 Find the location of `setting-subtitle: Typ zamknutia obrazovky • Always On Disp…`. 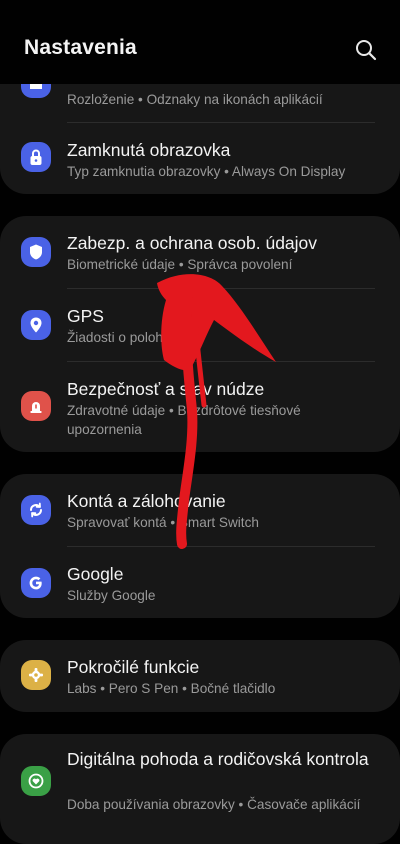

setting-subtitle: Typ zamknutia obrazovky • Always On Disp… is located at coordinates (206, 171).